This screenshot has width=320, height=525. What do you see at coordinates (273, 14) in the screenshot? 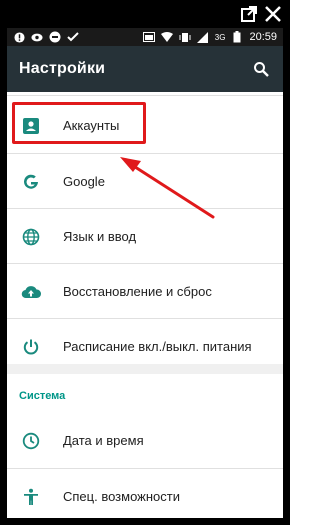
I see `close-icon` at bounding box center [273, 14].